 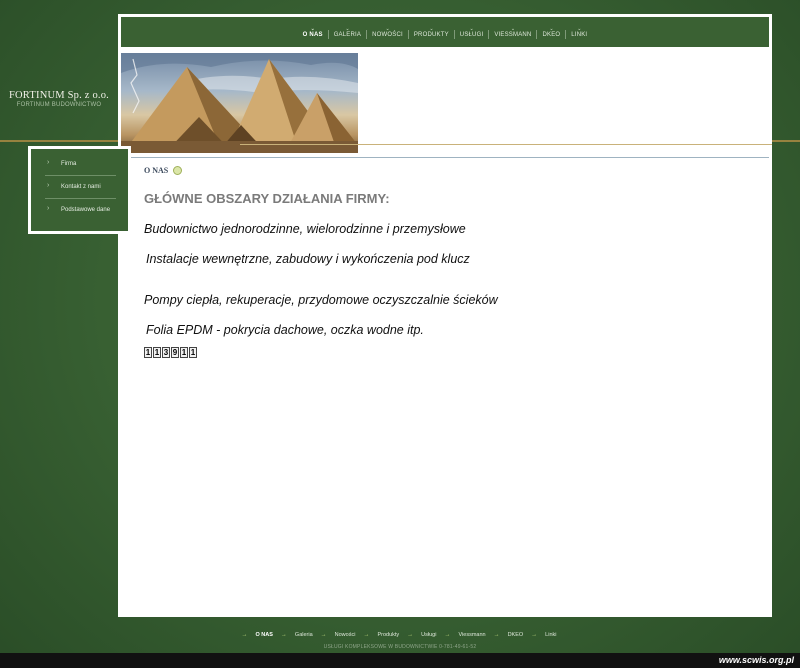 I want to click on nav-label: NOWOŚCI, so click(x=387, y=34).